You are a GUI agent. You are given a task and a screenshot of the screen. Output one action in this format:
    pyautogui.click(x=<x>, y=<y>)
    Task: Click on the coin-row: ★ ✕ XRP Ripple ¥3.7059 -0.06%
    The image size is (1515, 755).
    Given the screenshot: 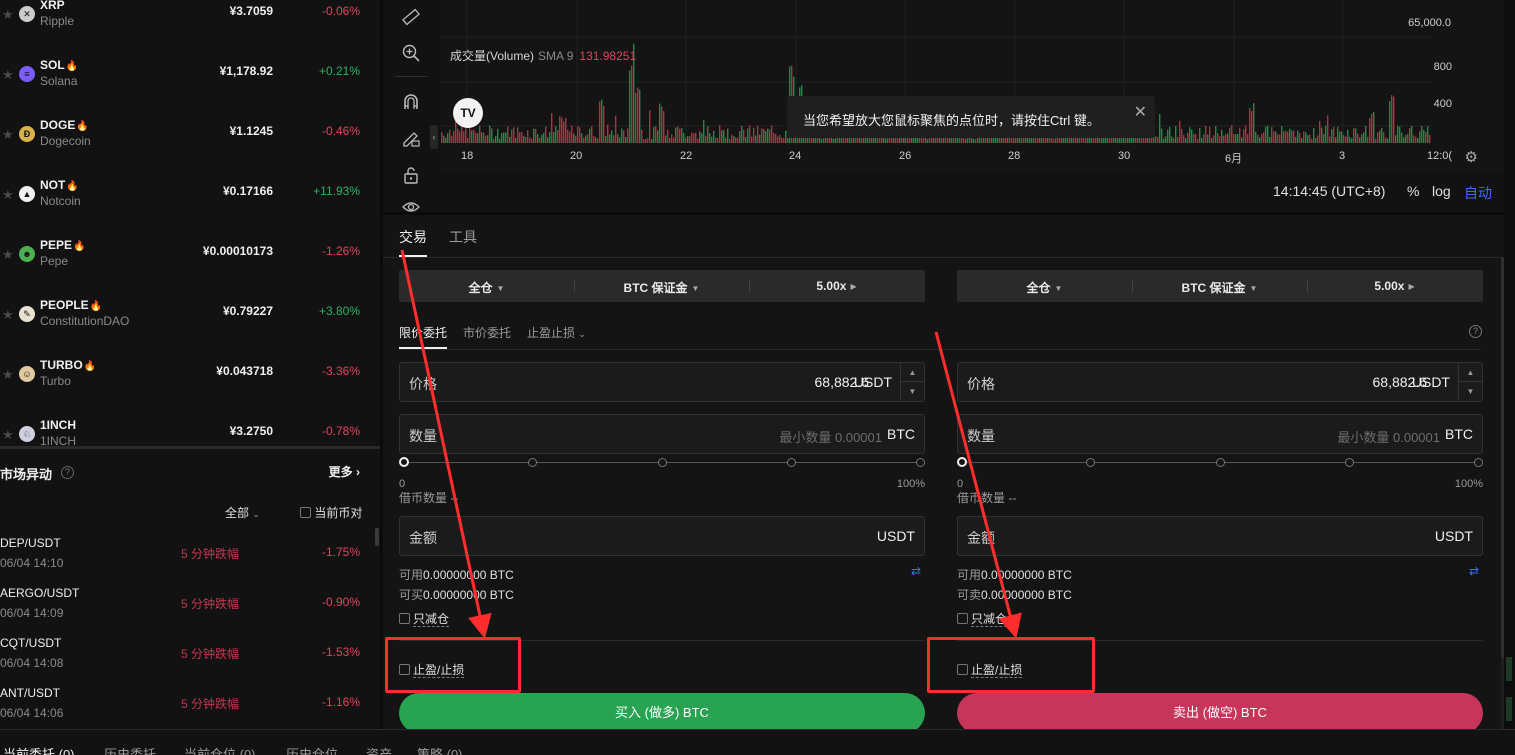 What is the action you would take?
    pyautogui.click(x=190, y=29)
    